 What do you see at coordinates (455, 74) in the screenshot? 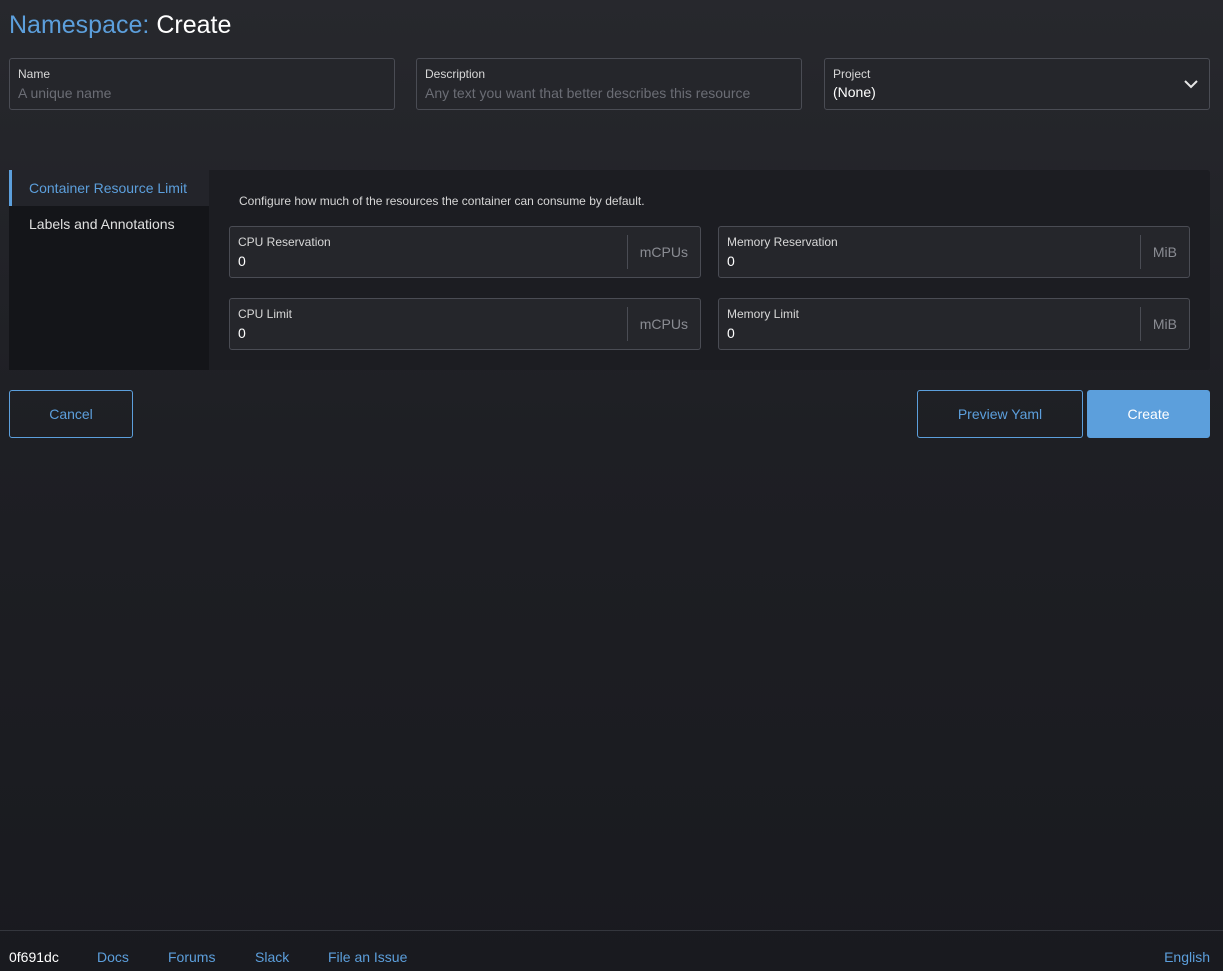
I see `description-label: Description` at bounding box center [455, 74].